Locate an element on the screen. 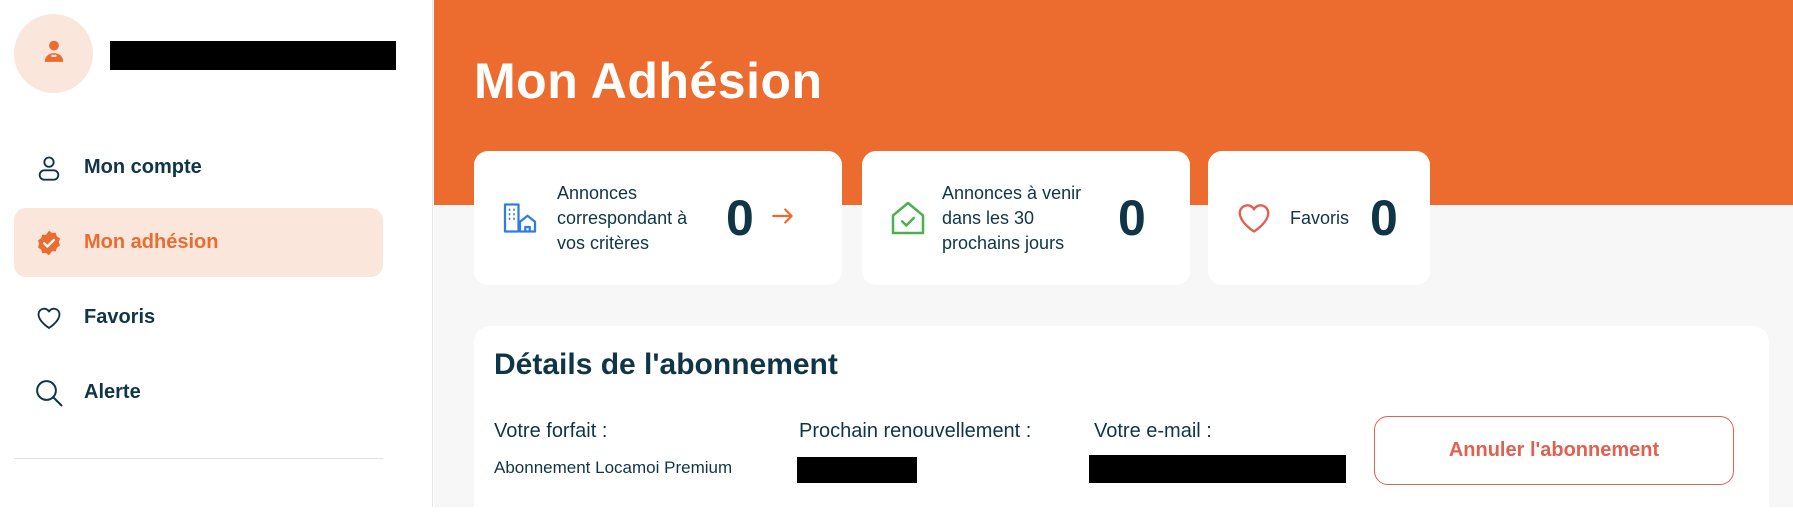 The height and width of the screenshot is (526, 1793). user-outline-icon is located at coordinates (49, 168).